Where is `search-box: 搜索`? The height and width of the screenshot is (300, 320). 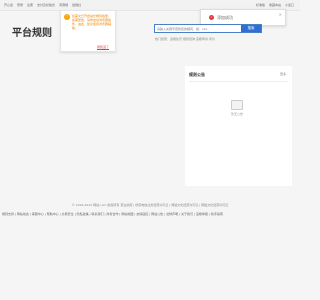
search-box: 搜索 is located at coordinates (208, 28).